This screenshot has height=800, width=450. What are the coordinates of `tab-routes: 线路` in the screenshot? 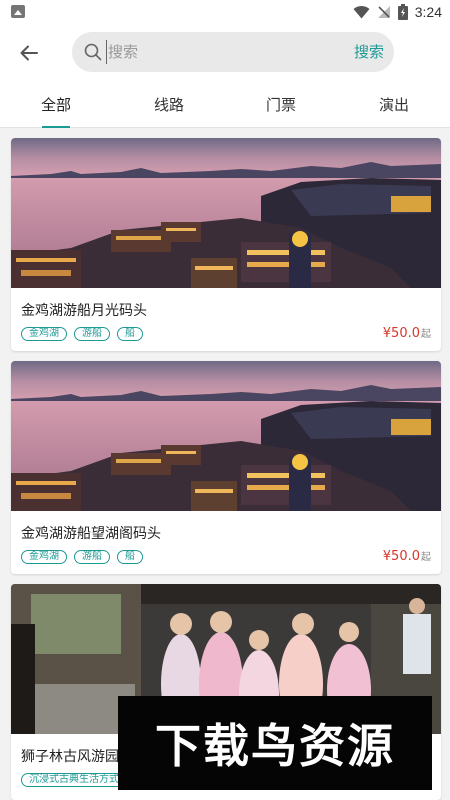 It's located at (169, 104).